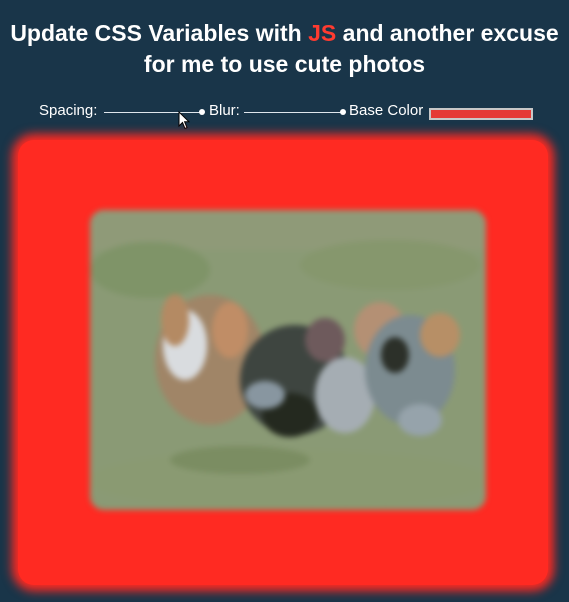 The height and width of the screenshot is (602, 569). I want to click on controls-bar: Spacing: Blur: Base Color, so click(284, 112).